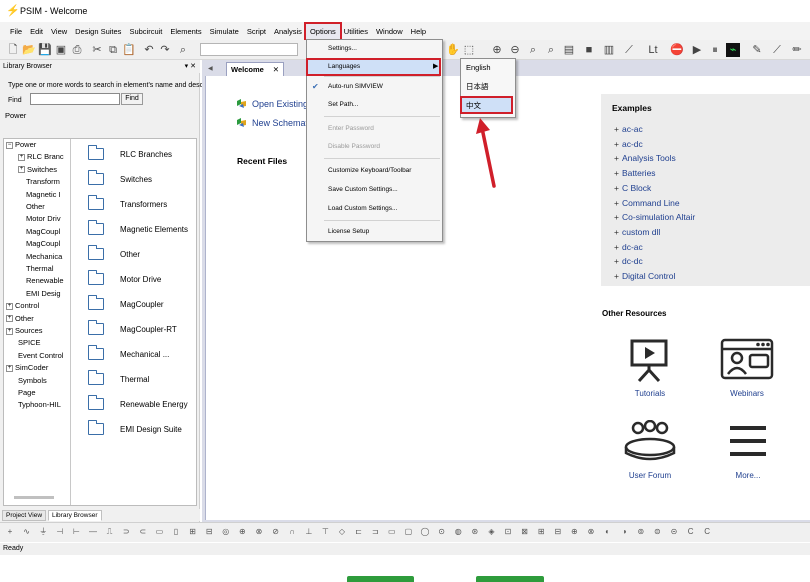 This screenshot has width=810, height=582. What do you see at coordinates (45, 281) in the screenshot?
I see `tree-item: Renewable` at bounding box center [45, 281].